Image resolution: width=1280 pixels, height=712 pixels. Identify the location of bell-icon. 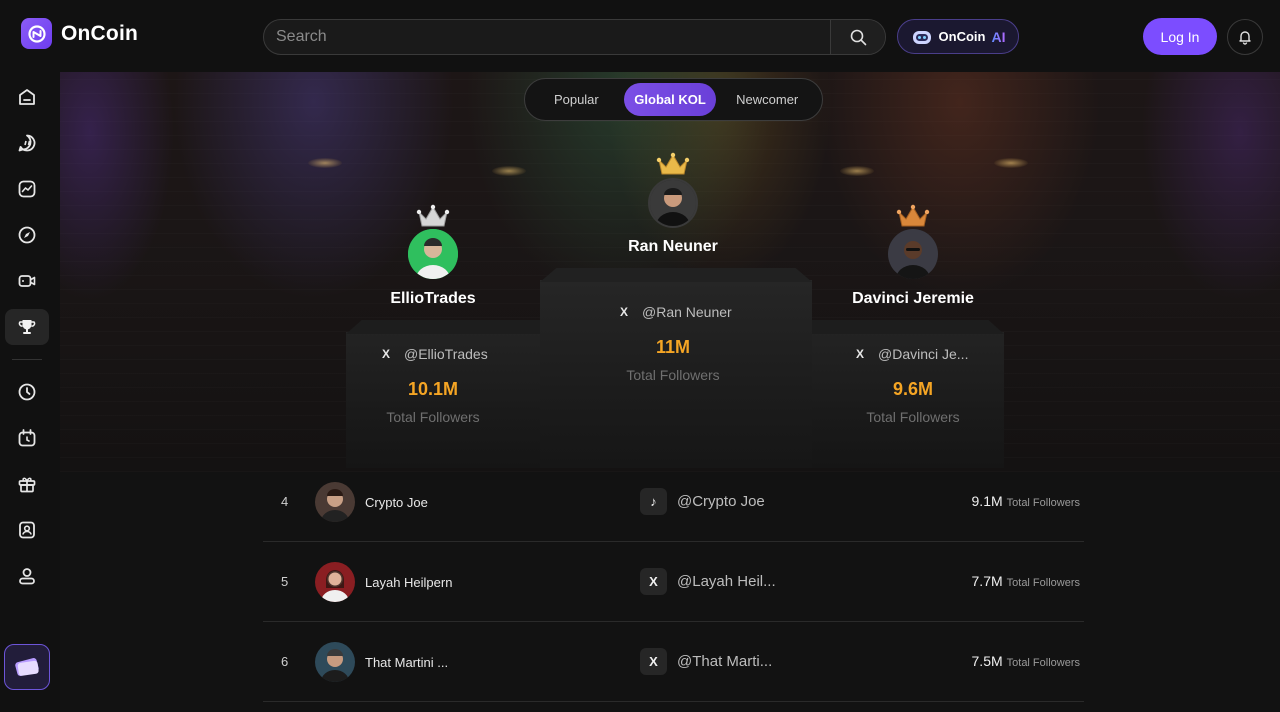
(1245, 38).